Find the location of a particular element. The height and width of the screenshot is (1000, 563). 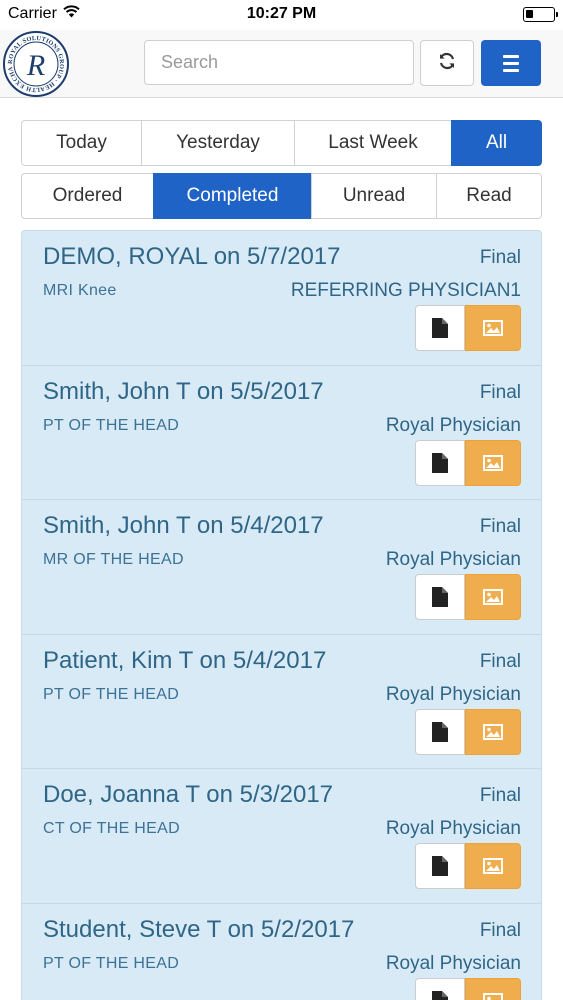

filter-yesterday: Yesterday is located at coordinates (218, 143).